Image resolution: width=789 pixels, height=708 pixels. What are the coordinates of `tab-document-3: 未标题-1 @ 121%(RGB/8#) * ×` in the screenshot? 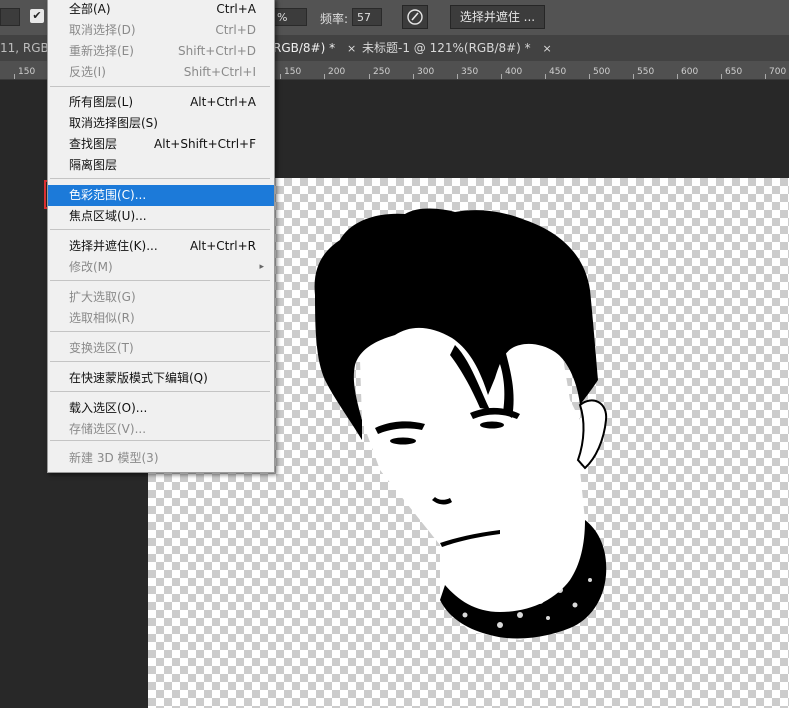 It's located at (457, 48).